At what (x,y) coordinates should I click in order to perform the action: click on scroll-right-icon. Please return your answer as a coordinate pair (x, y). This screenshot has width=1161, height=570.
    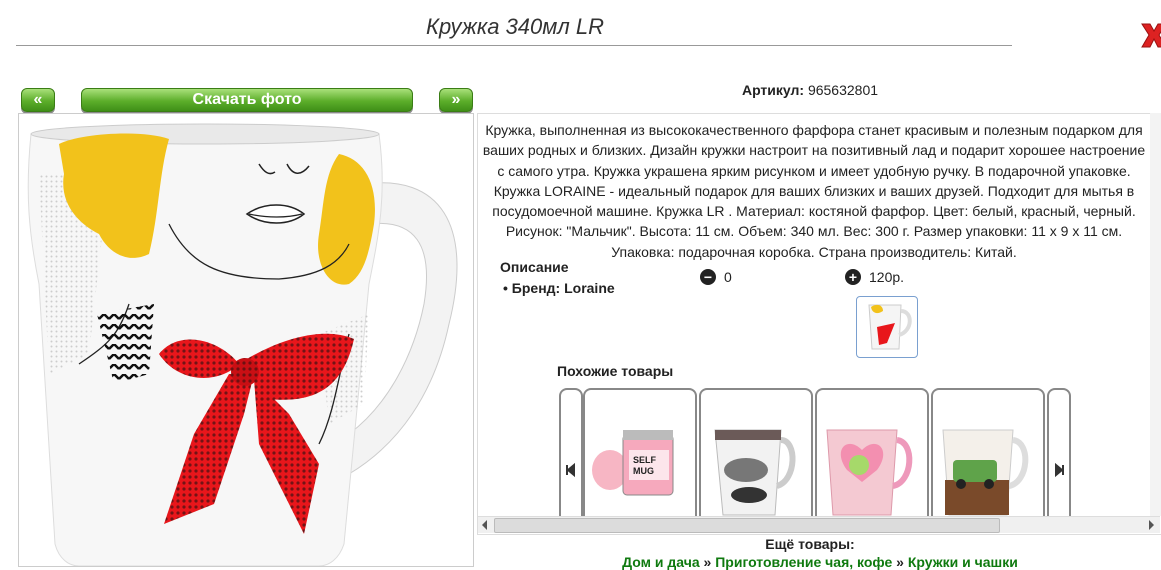
    Looking at the image, I should click on (1151, 525).